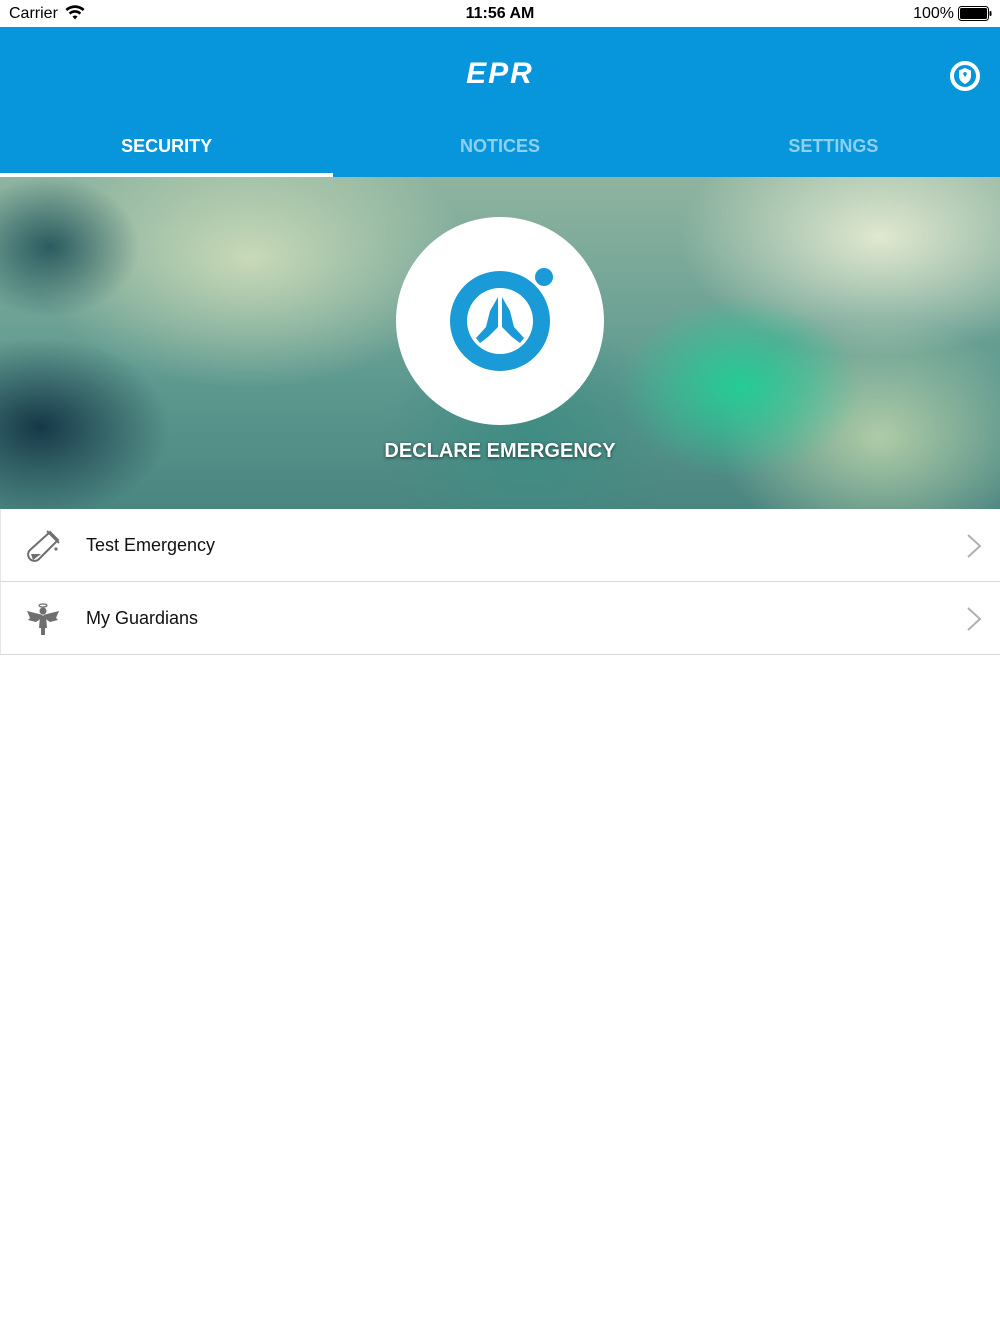 The height and width of the screenshot is (1334, 1000). Describe the element at coordinates (500, 451) in the screenshot. I see `declare-emergency-label: DECLARE EMERGENCY` at that location.